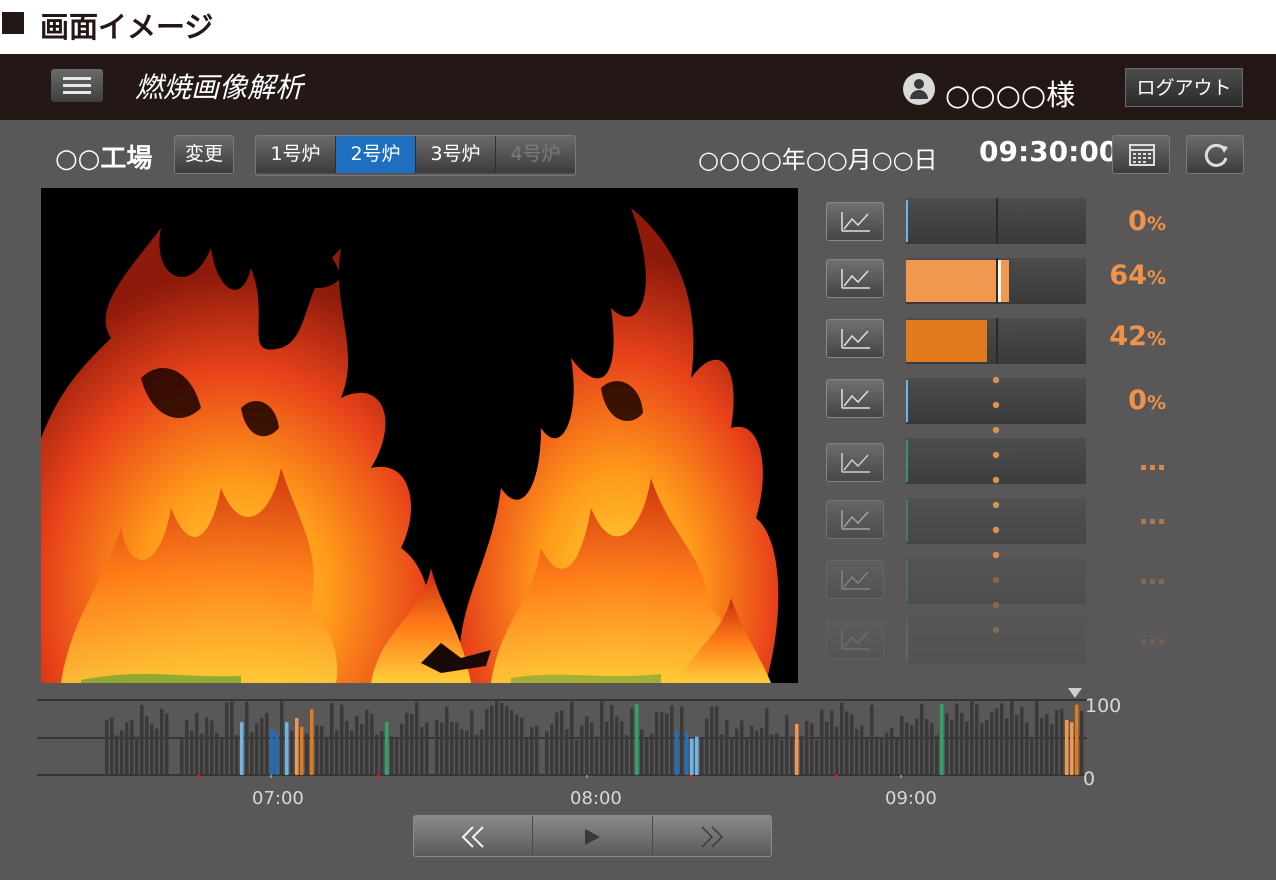 Image resolution: width=1276 pixels, height=880 pixels. I want to click on tab-furnace-1: 1号炉, so click(296, 154).